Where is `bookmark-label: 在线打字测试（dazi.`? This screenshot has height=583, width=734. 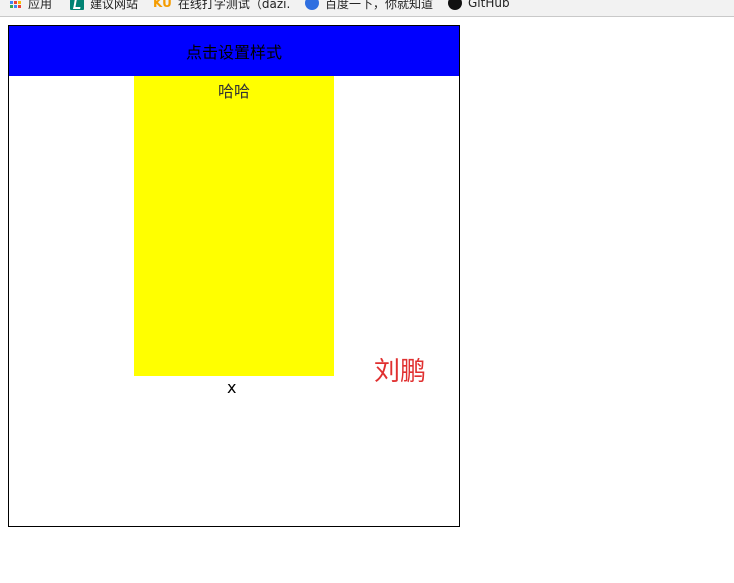 bookmark-label: 在线打字测试（dazi. is located at coordinates (234, 5).